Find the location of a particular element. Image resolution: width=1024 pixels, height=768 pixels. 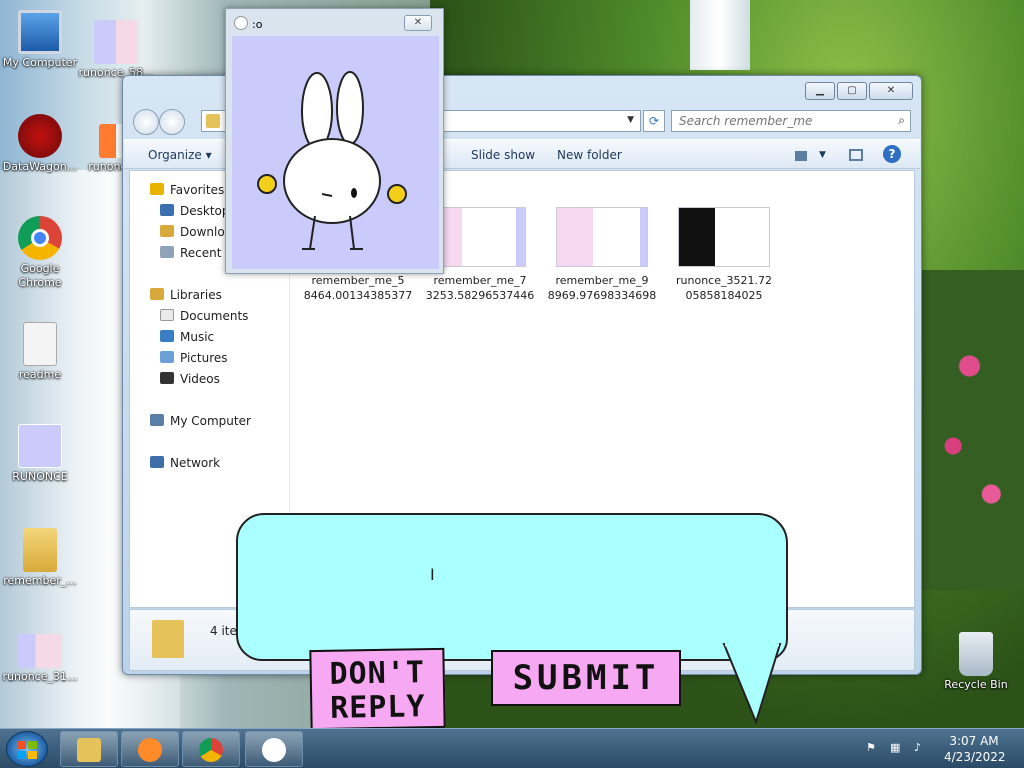

text-file-icon is located at coordinates (40, 344).